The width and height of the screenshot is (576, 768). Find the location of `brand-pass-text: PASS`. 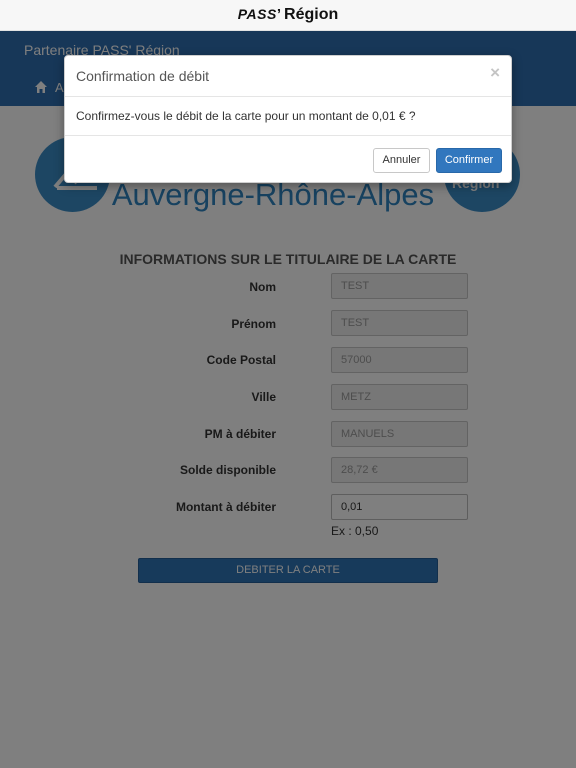

brand-pass-text: PASS is located at coordinates (257, 14).